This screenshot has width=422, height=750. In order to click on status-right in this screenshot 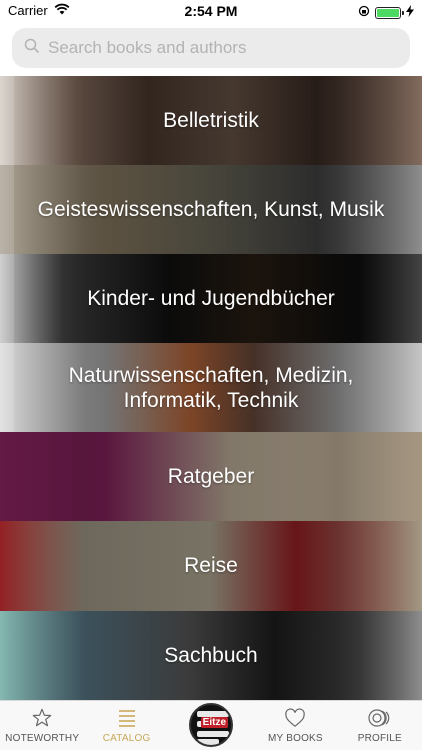, I will do `click(386, 13)`.